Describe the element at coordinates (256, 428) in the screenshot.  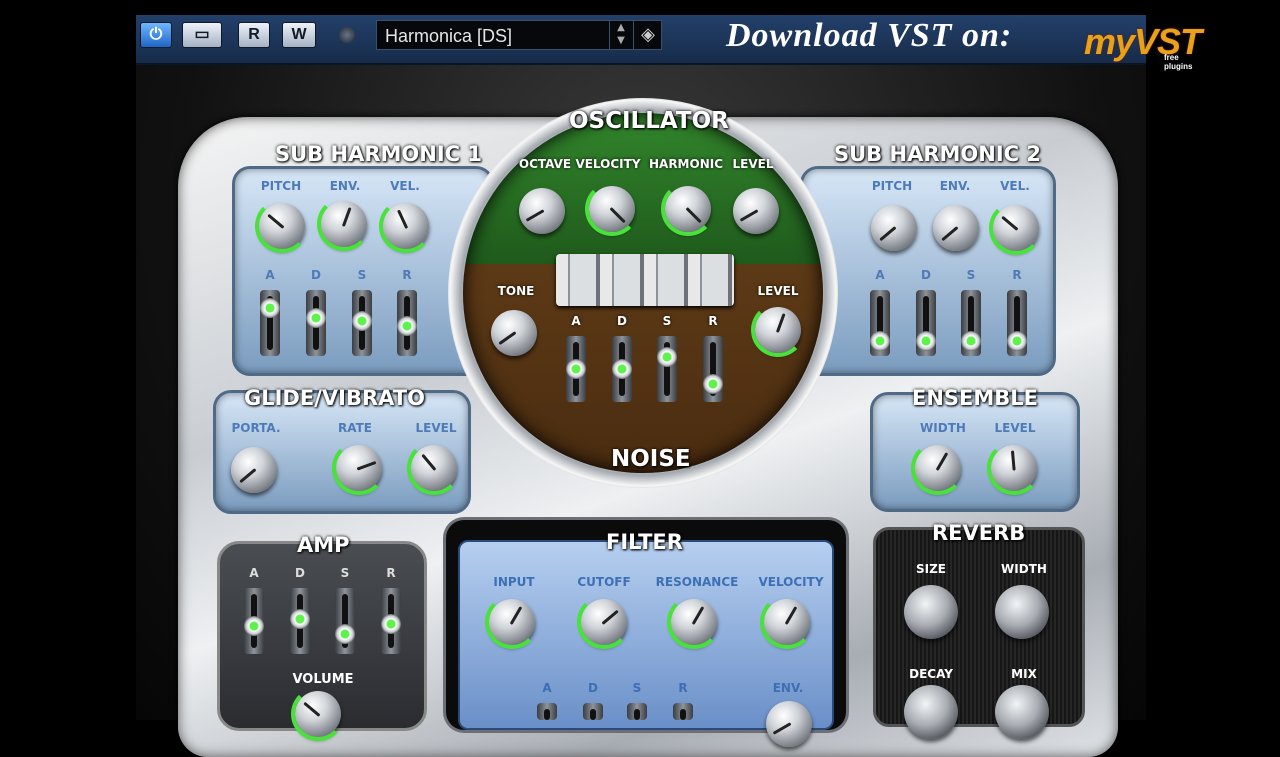
I see `glide-porta-label: PORTA.` at that location.